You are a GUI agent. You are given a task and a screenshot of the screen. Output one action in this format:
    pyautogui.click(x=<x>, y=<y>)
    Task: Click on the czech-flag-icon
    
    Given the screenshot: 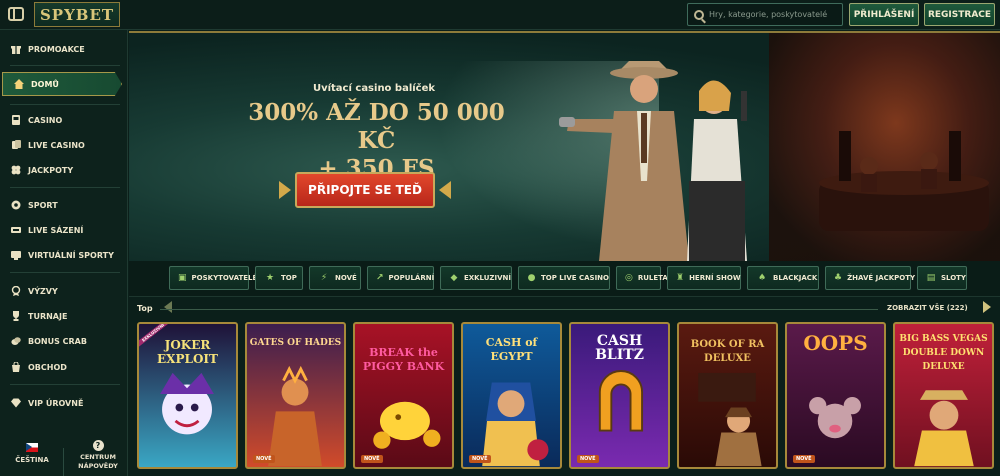 What is the action you would take?
    pyautogui.click(x=32, y=447)
    